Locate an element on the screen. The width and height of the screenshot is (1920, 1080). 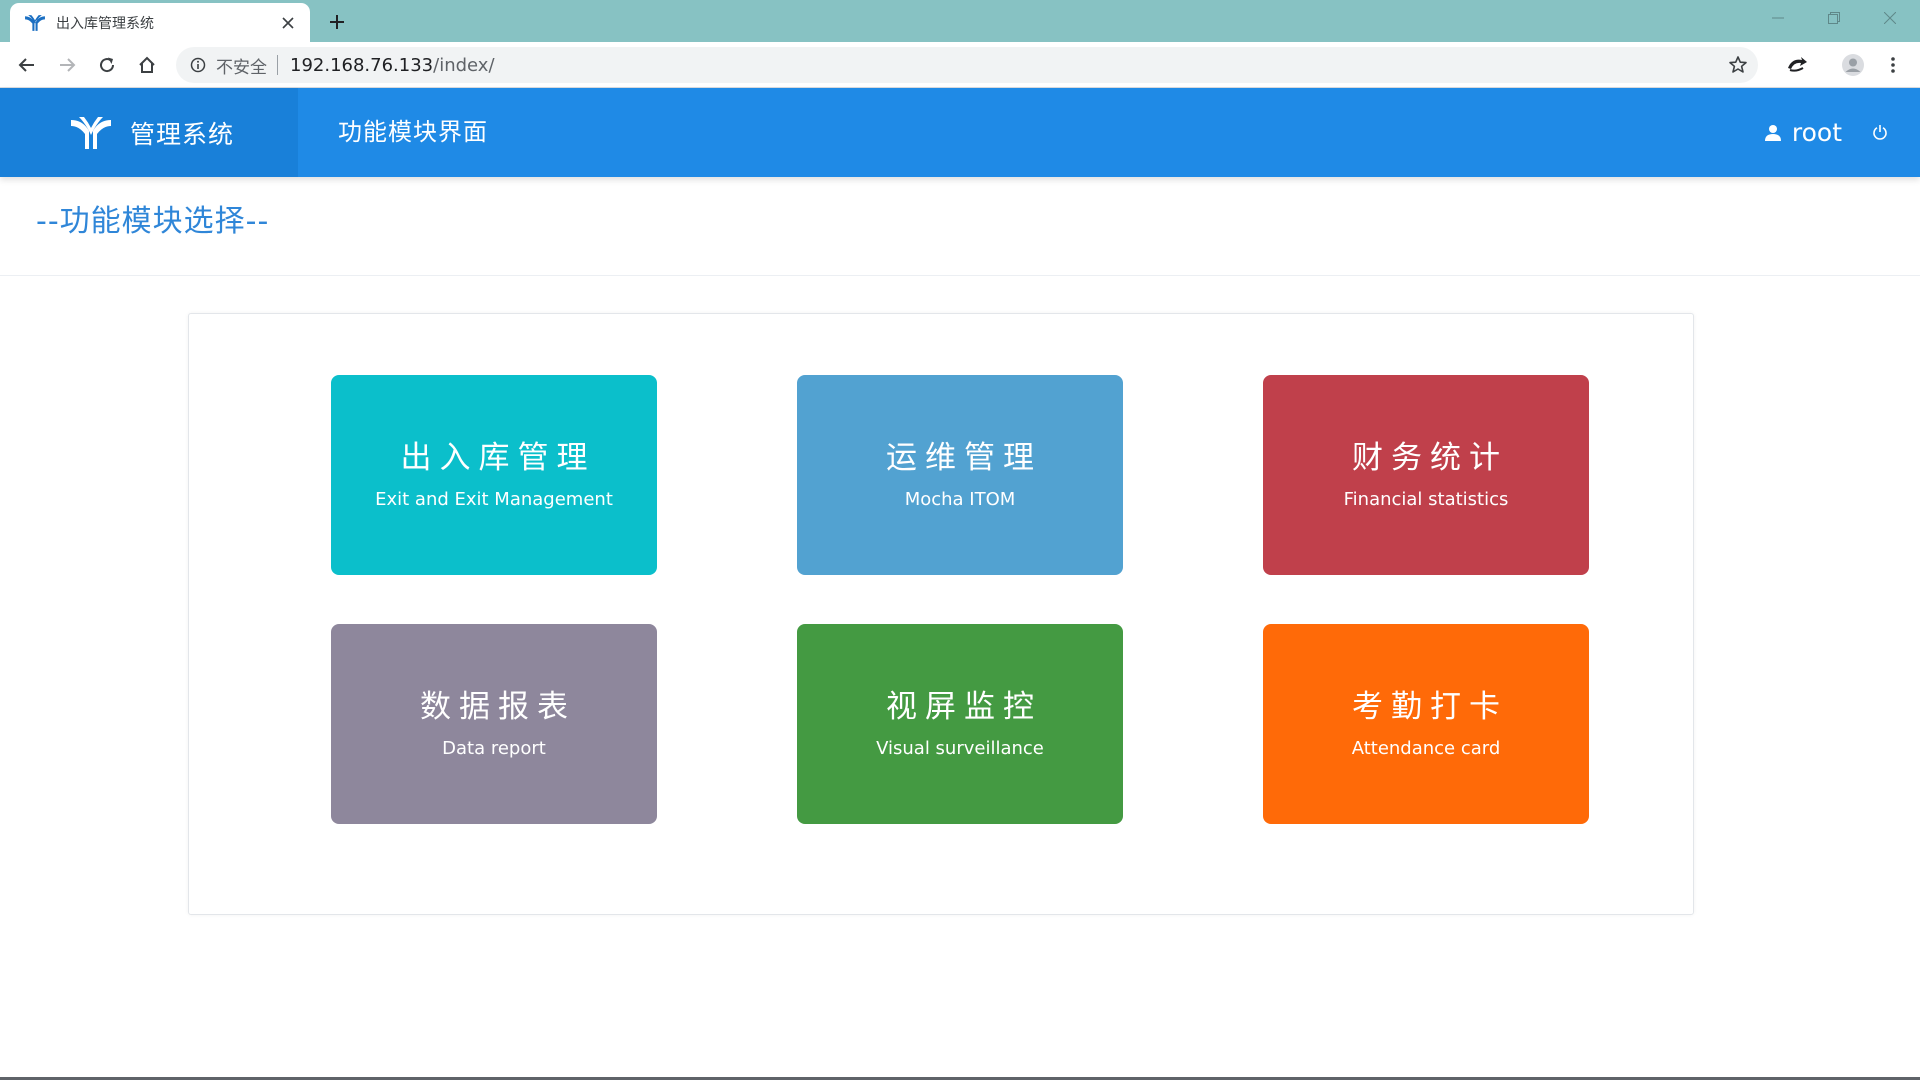
restore-icon is located at coordinates (1834, 18).